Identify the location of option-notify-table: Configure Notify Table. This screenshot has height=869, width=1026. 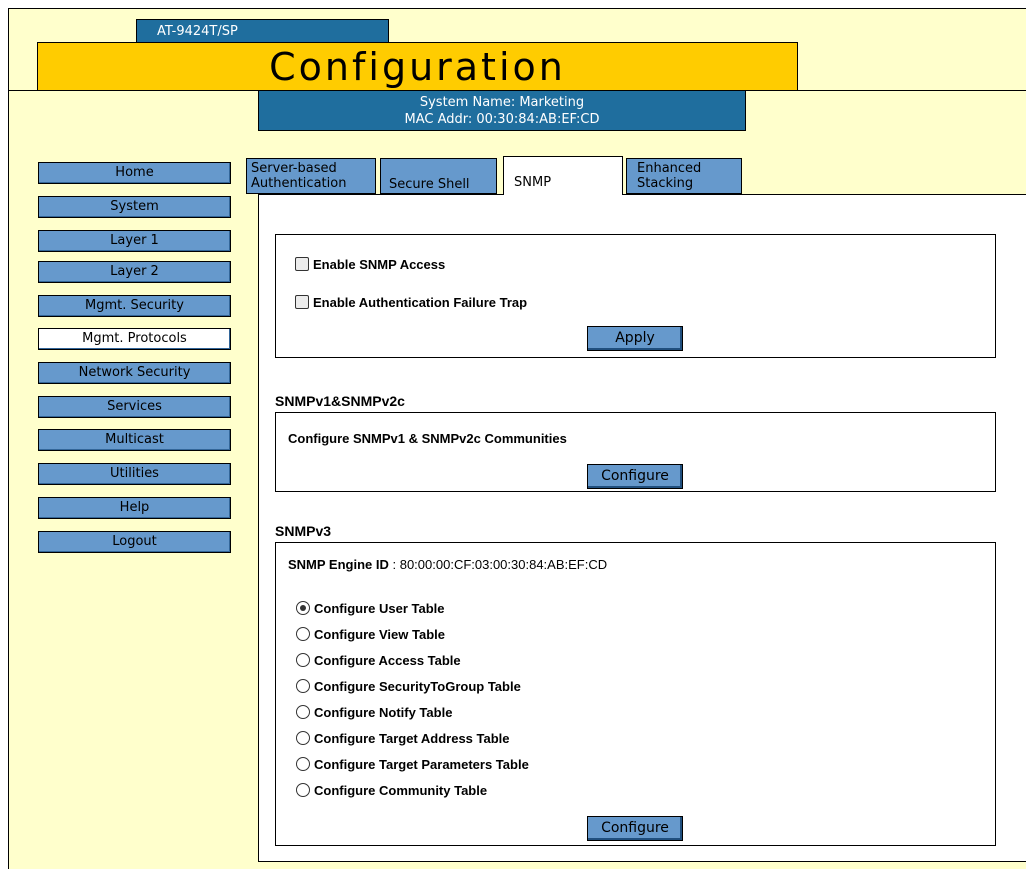
(383, 712).